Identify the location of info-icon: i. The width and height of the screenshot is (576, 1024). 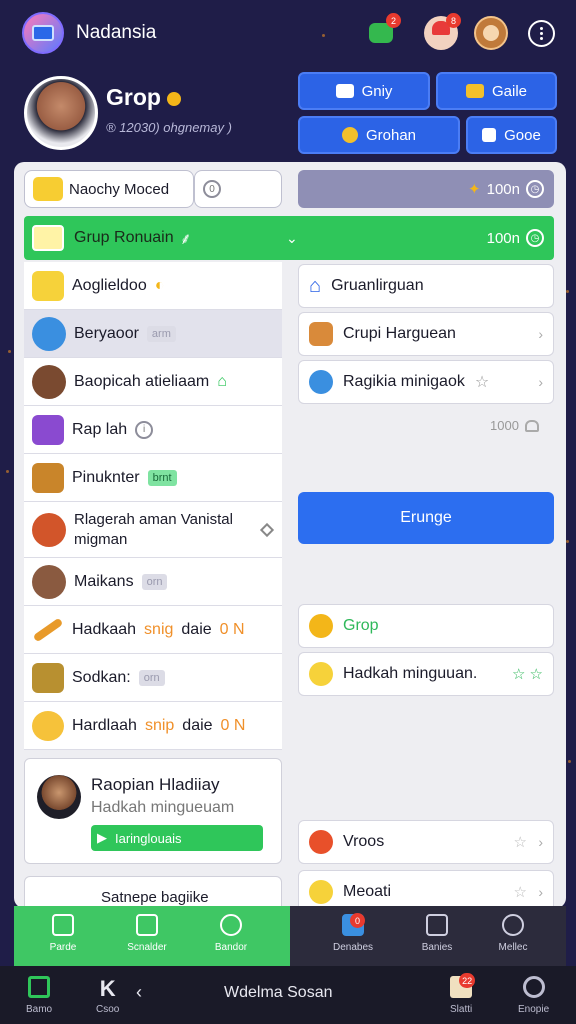
(144, 429).